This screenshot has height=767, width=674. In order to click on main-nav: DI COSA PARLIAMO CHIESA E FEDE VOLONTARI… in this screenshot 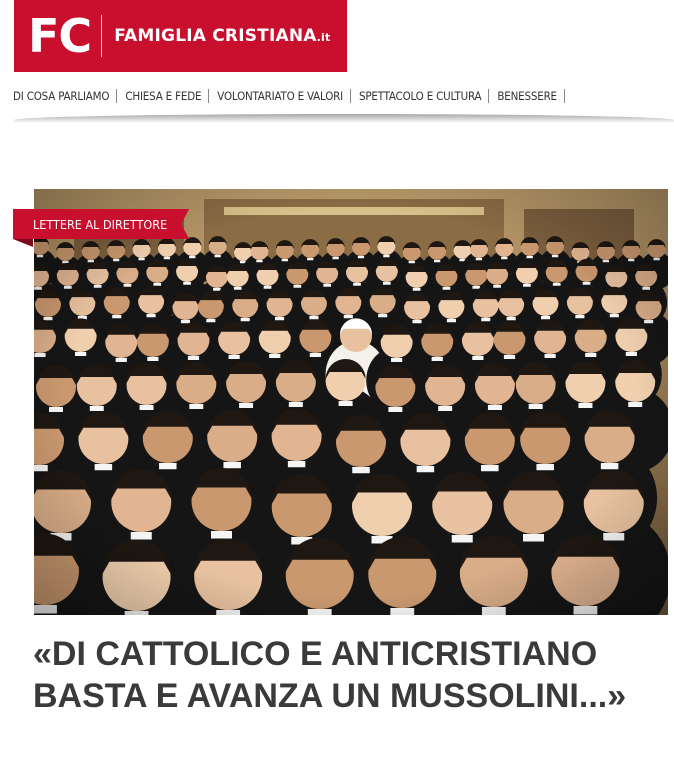, I will do `click(293, 96)`.